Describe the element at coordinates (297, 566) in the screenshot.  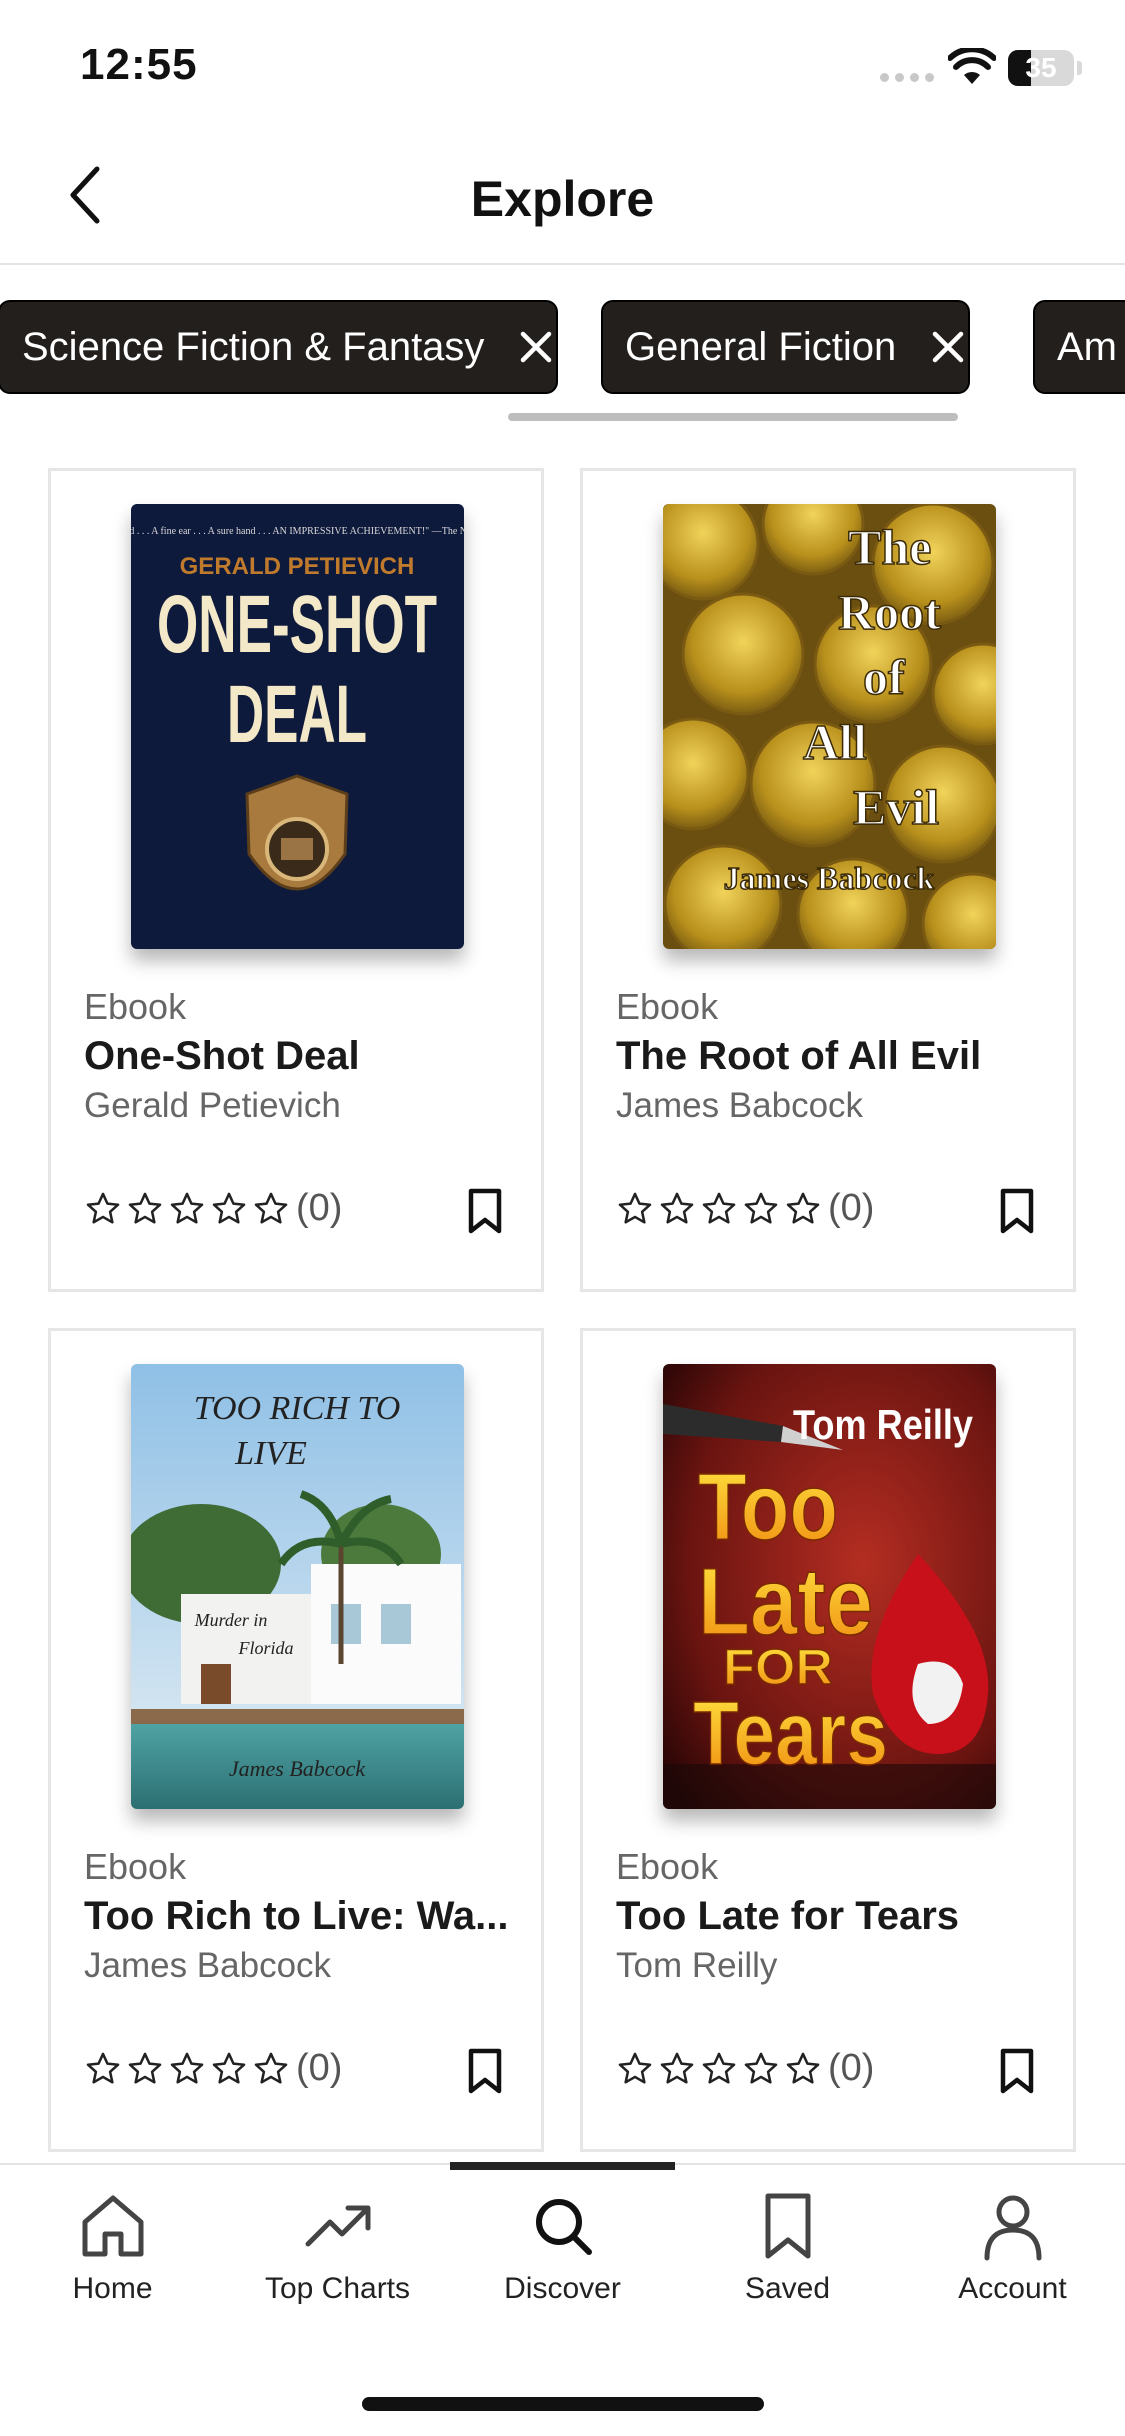
I see `cover-author: GERALD PETIEVICH` at that location.